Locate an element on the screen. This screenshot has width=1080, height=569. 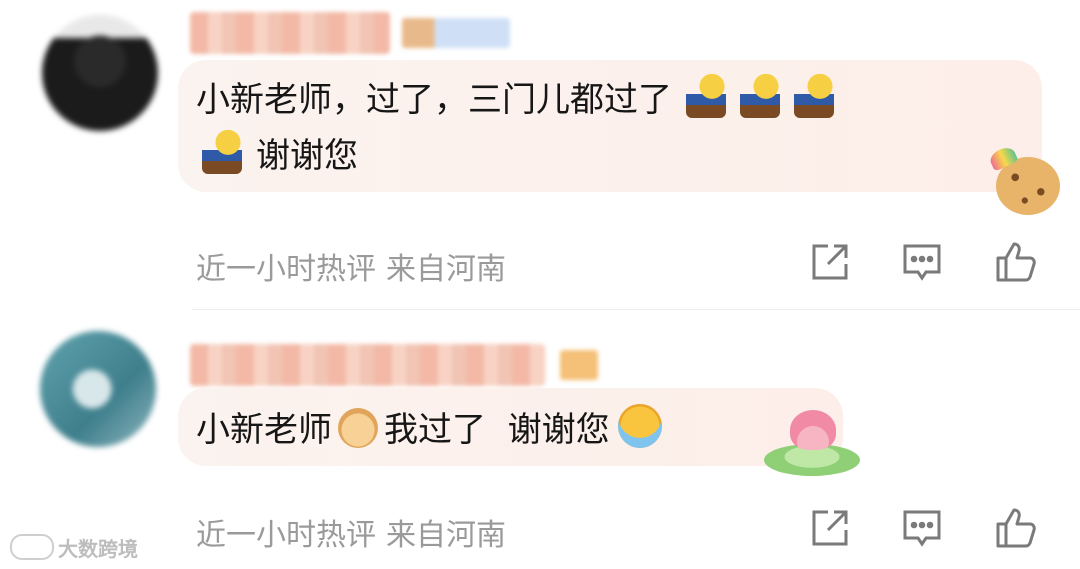
comment-text: 小新老师，过了，三门儿都过了 谢谢您 is located at coordinates (515, 128).